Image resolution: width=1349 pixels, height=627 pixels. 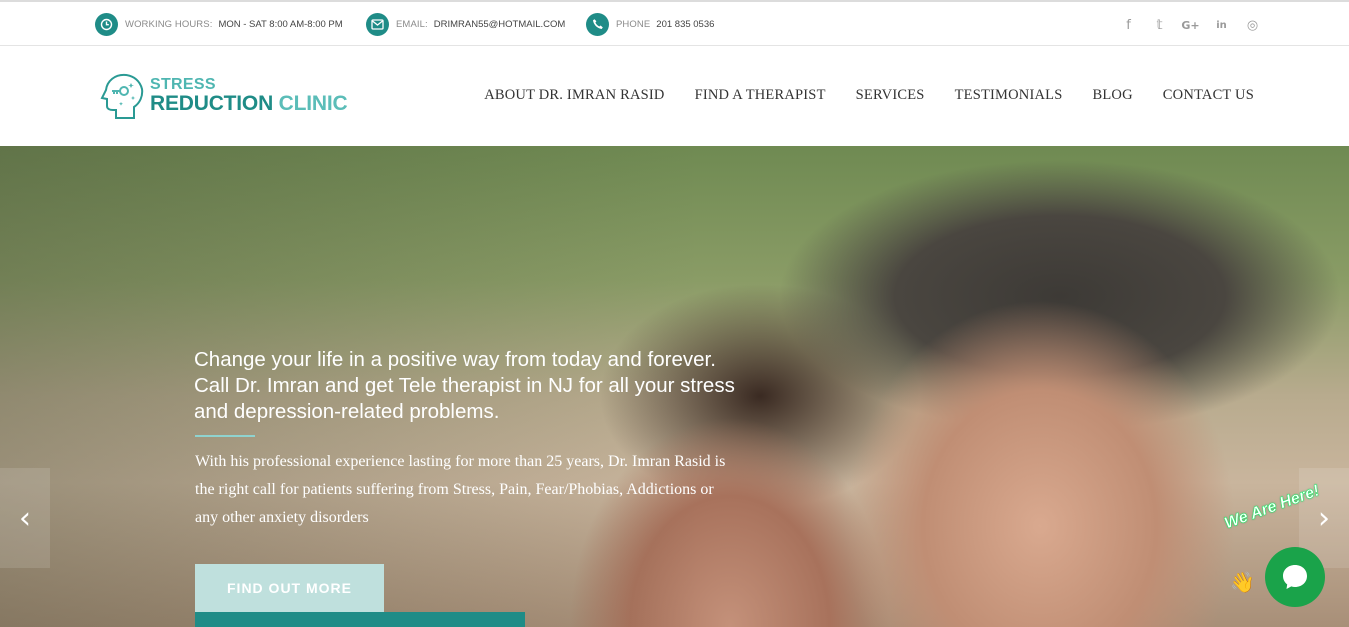 What do you see at coordinates (685, 24) in the screenshot?
I see `phone-link: 201 835 0536` at bounding box center [685, 24].